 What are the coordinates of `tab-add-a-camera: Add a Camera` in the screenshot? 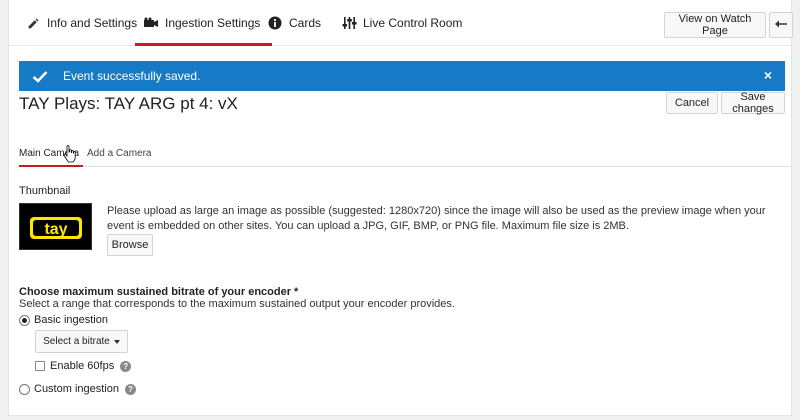 It's located at (119, 153).